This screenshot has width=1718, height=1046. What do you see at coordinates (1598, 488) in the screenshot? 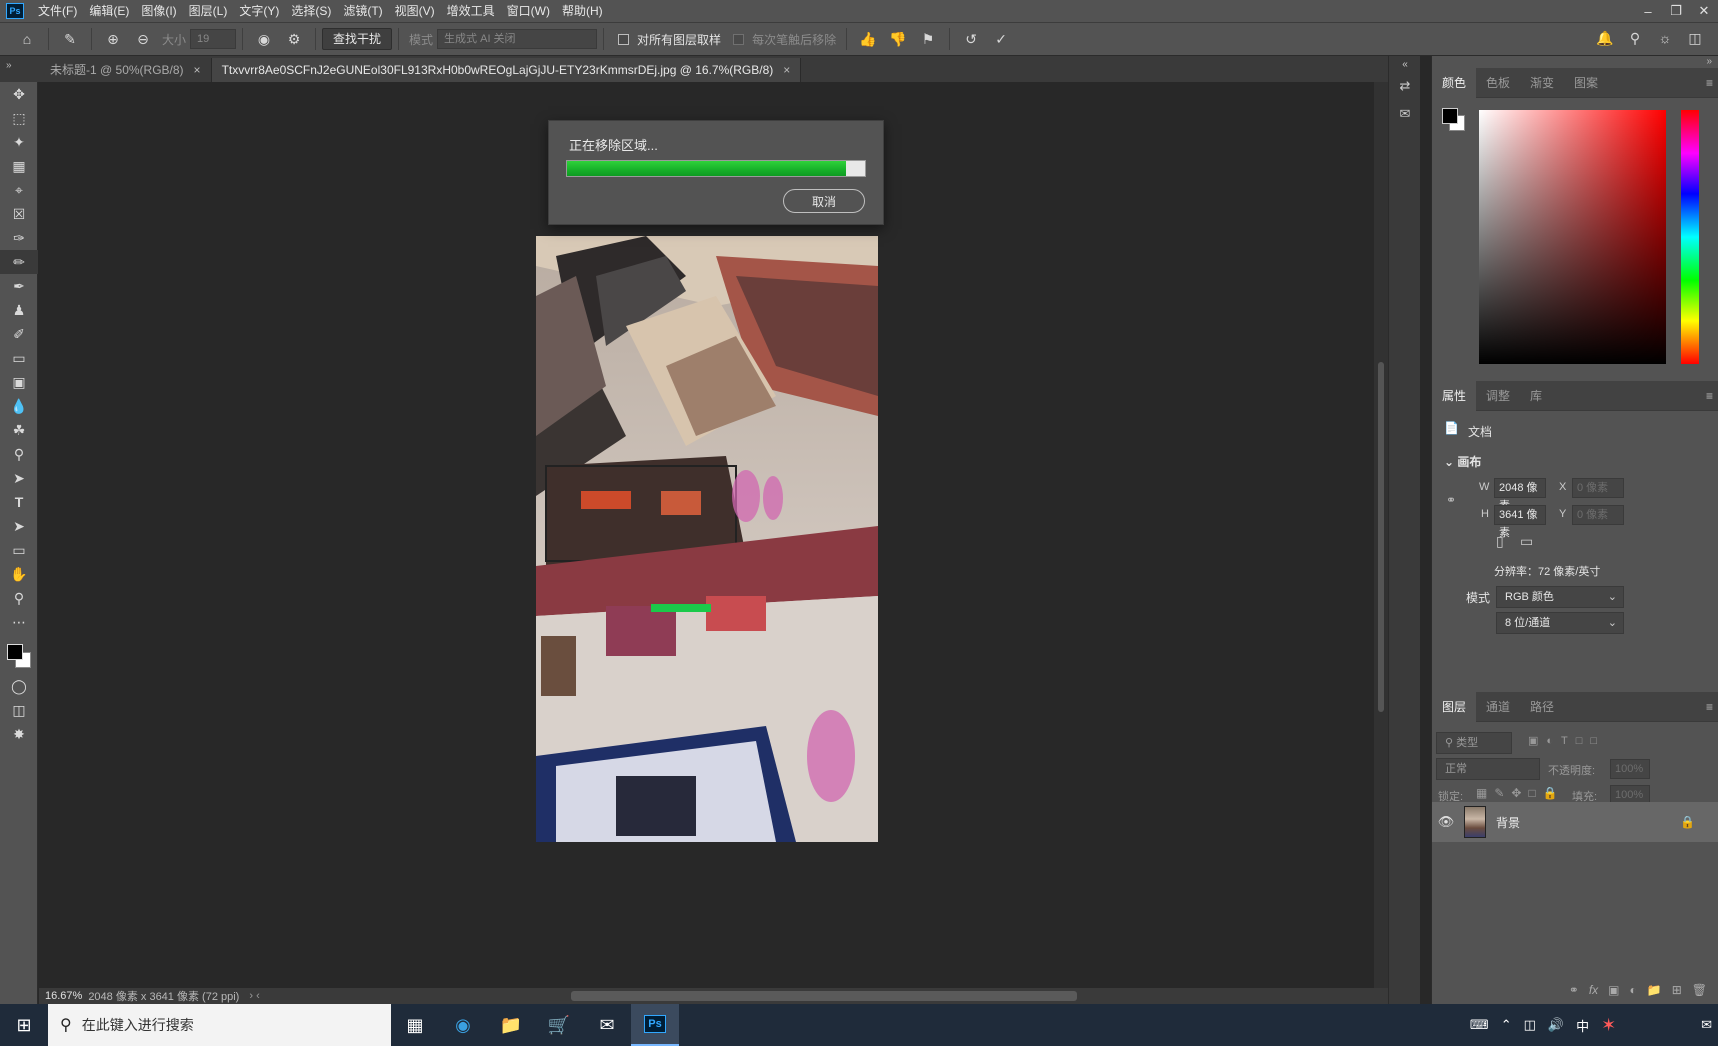
I see `x-field: 0 像素` at bounding box center [1598, 488].